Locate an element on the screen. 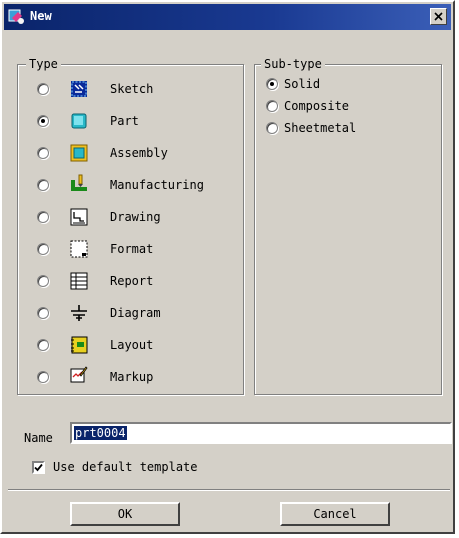 The width and height of the screenshot is (459, 538). assembly-icon is located at coordinates (79, 153).